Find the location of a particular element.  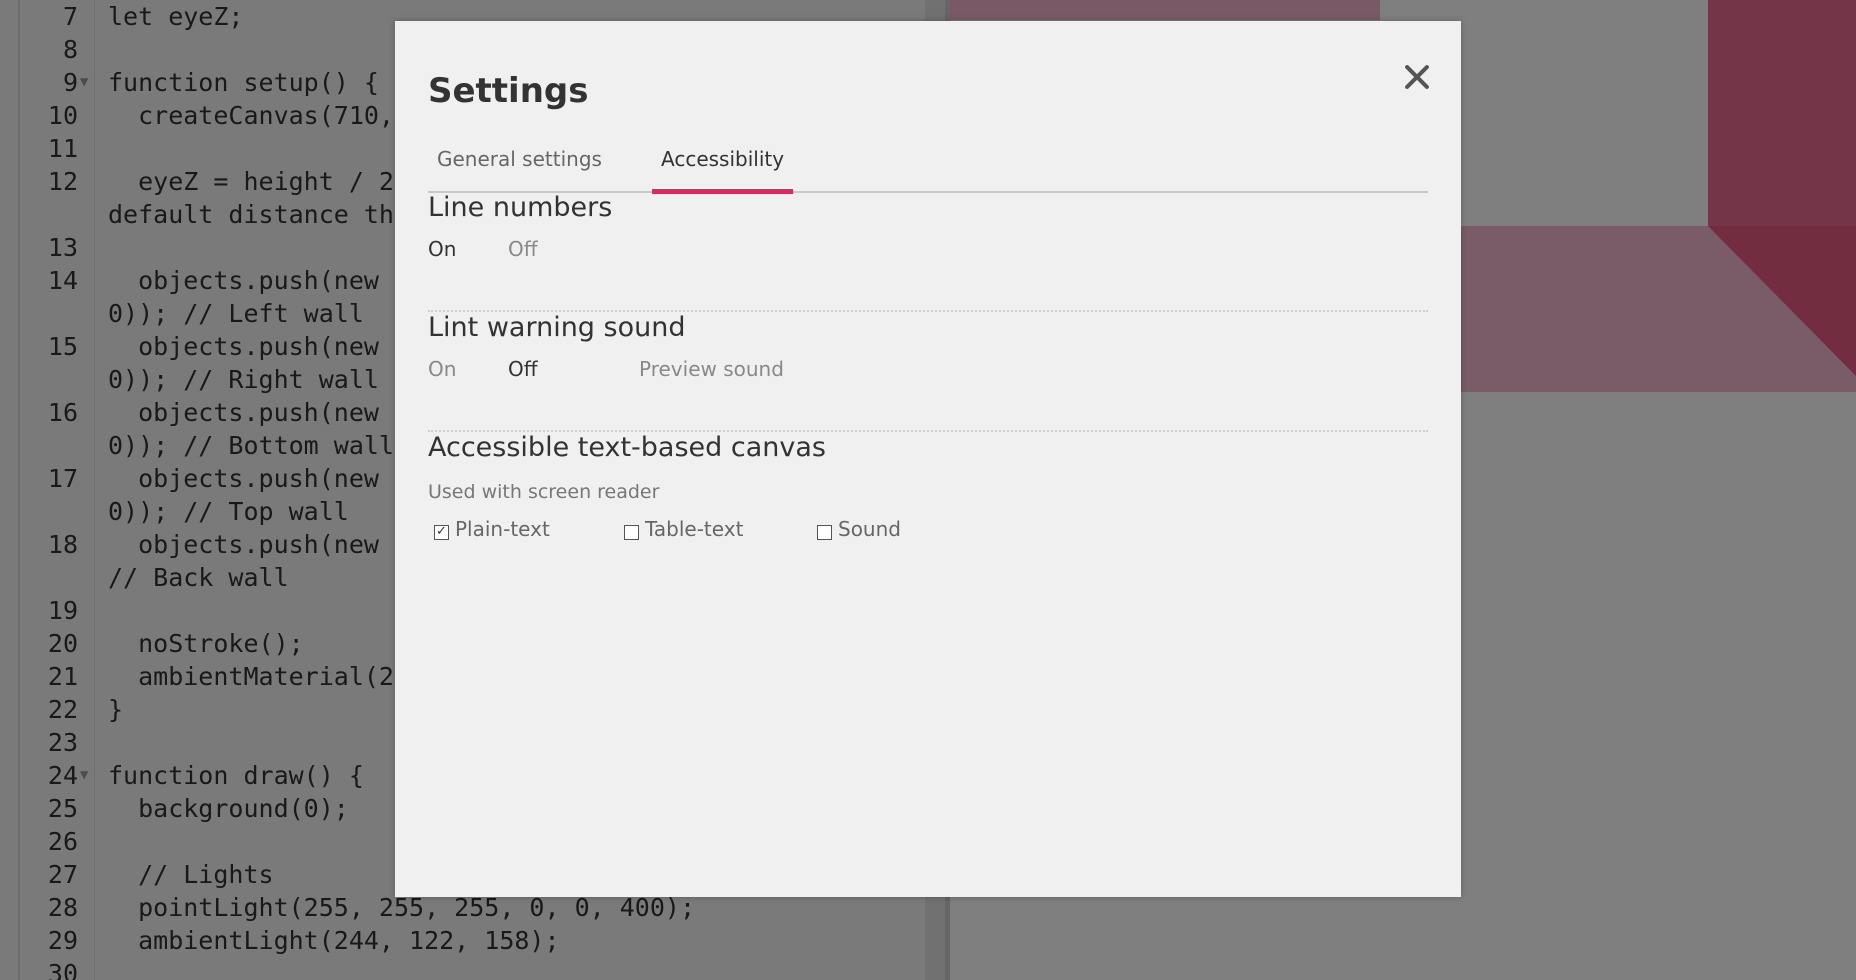

table-text-label: Table-text is located at coordinates (694, 529).